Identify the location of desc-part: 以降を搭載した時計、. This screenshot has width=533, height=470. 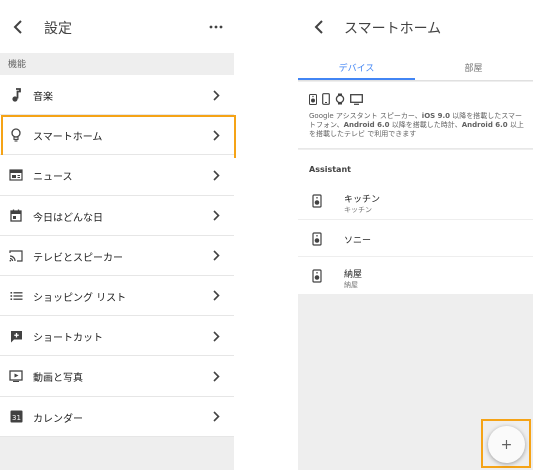
(425, 125).